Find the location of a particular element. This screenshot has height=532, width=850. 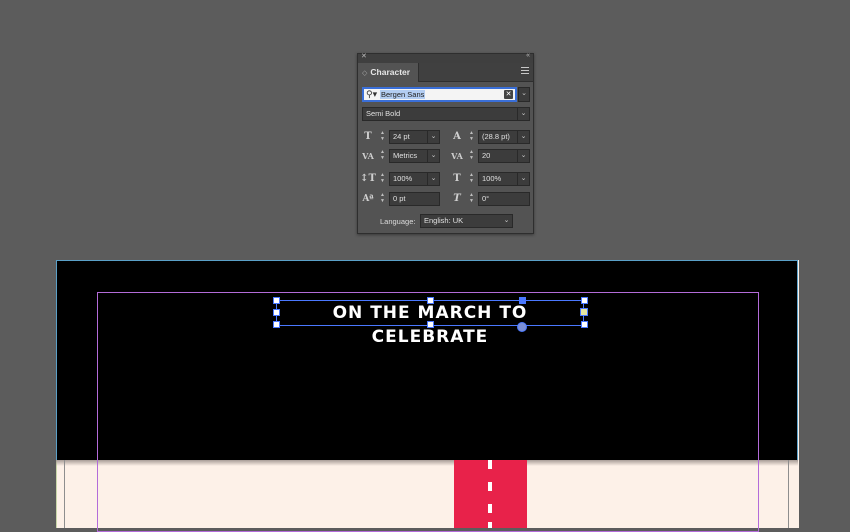

vertical-scale-stepper: ▲ ▼ is located at coordinates (382, 179).